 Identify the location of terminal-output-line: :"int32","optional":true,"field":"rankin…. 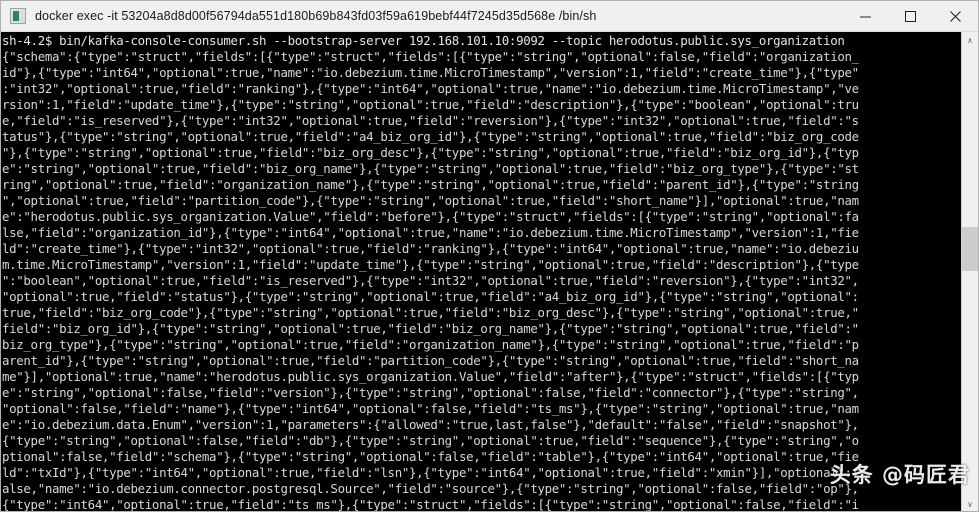
(430, 88).